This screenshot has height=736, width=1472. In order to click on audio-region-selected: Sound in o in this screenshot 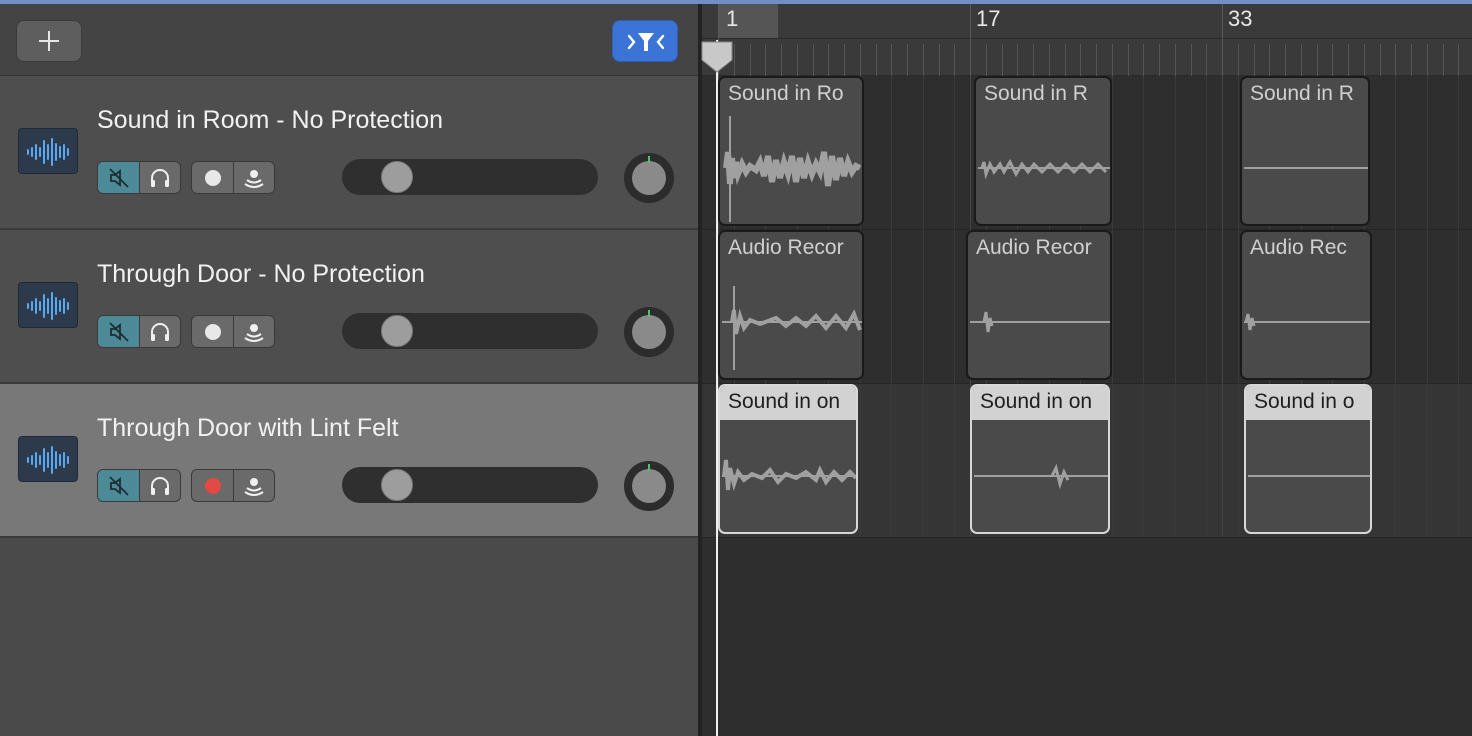, I will do `click(1308, 459)`.